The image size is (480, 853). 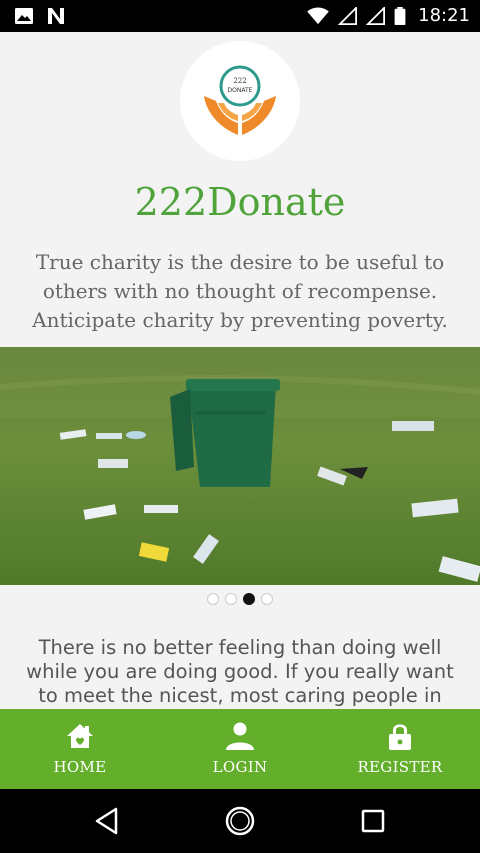 What do you see at coordinates (400, 15) in the screenshot?
I see `battery-icon` at bounding box center [400, 15].